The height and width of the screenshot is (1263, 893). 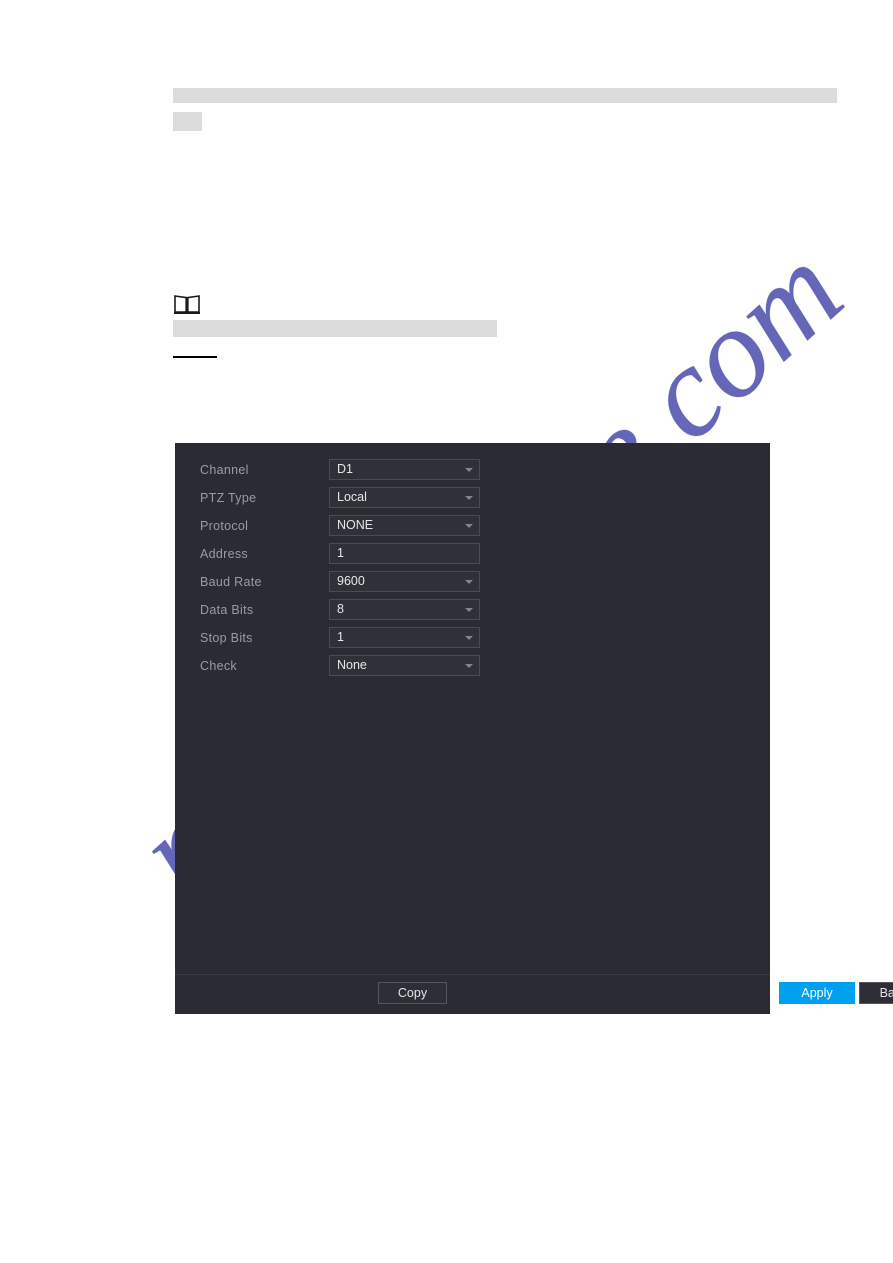 I want to click on section-divider-rule, so click(x=195, y=357).